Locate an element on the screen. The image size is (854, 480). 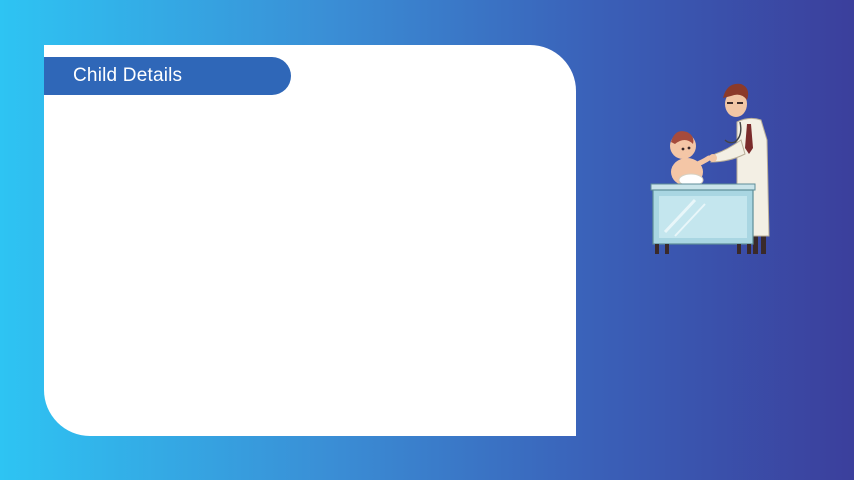
section-title: Child Details is located at coordinates (167, 76).